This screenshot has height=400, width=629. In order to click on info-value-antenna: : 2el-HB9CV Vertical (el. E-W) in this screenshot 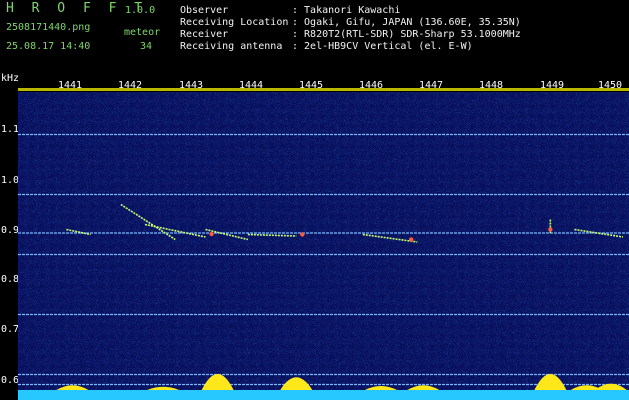, I will do `click(382, 46)`.